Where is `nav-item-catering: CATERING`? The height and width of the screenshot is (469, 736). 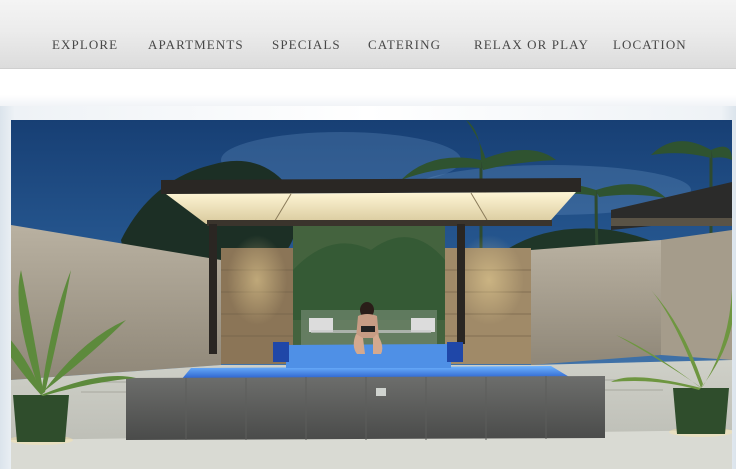 nav-item-catering: CATERING is located at coordinates (404, 45).